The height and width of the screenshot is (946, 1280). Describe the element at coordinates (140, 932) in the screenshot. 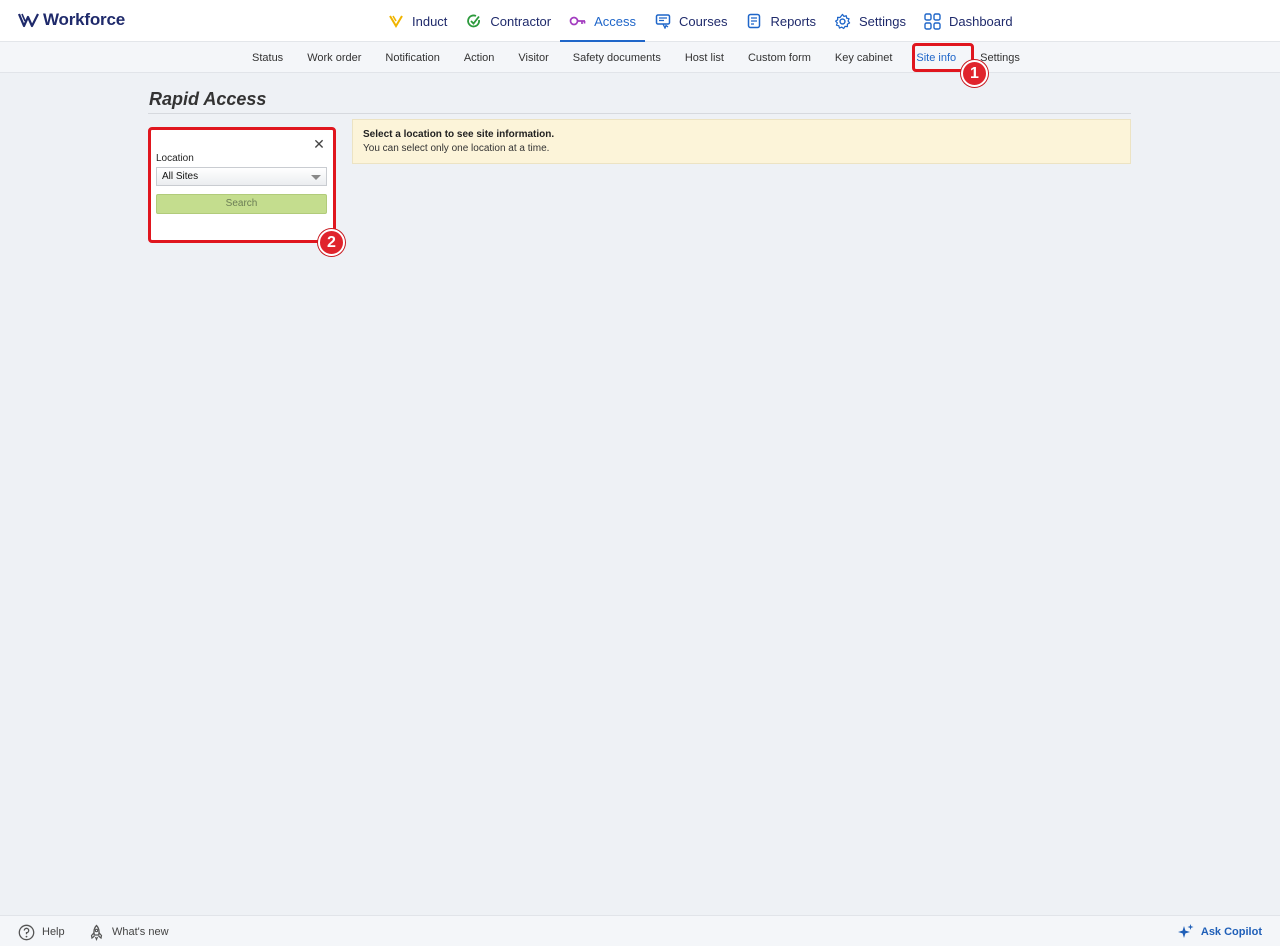

I see `whats-new-label: What's new` at that location.